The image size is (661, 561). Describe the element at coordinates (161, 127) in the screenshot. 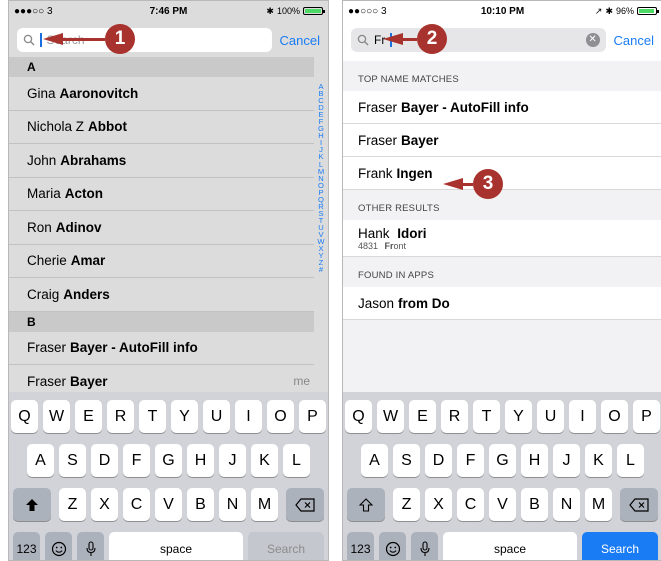

I see `contact-row: Nichola Z Abbot` at that location.